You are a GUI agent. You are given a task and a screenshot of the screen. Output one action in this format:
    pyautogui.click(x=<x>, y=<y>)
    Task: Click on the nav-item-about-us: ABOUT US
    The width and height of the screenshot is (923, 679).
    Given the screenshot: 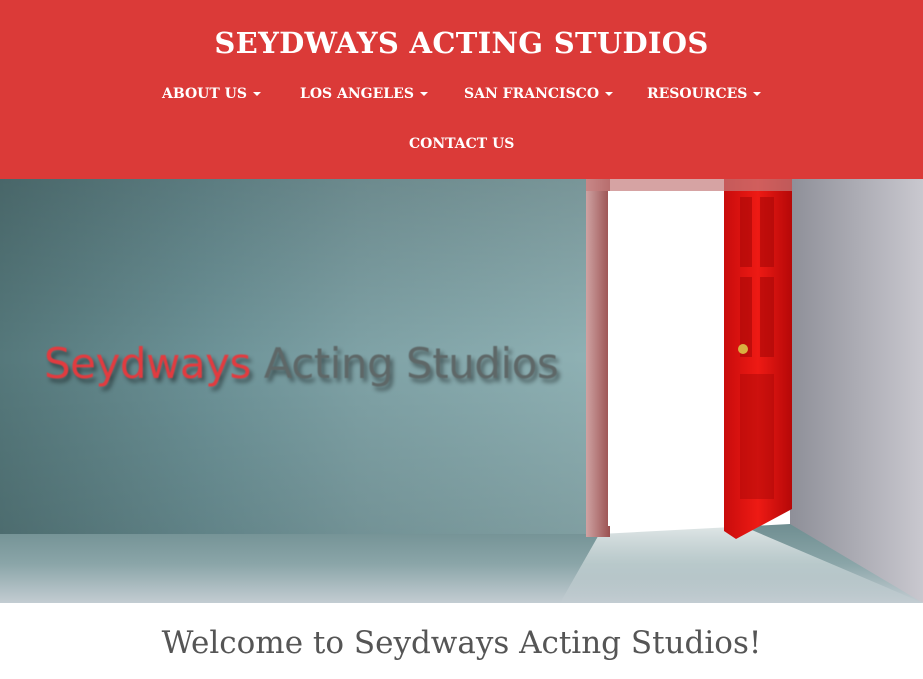 What is the action you would take?
    pyautogui.click(x=211, y=94)
    